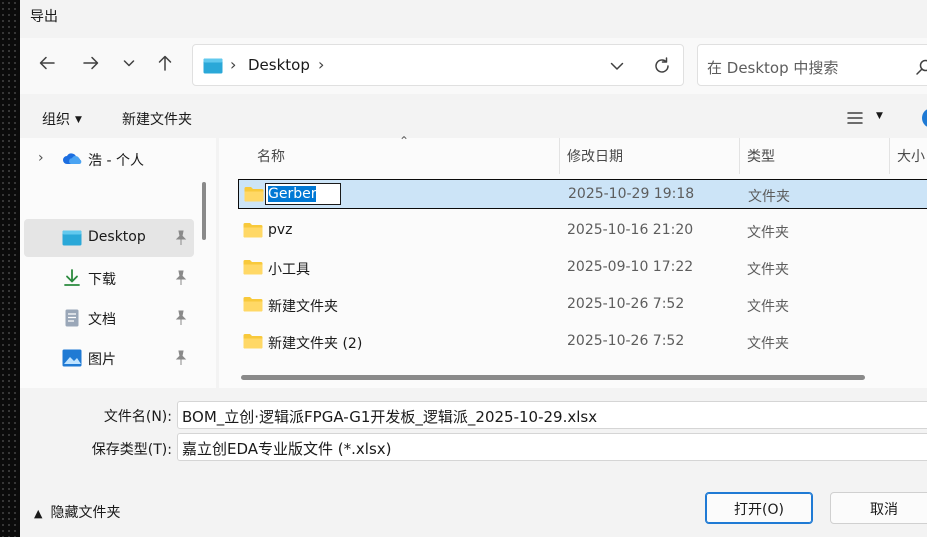  I want to click on new-folder-button: 新建文件夹, so click(157, 119).